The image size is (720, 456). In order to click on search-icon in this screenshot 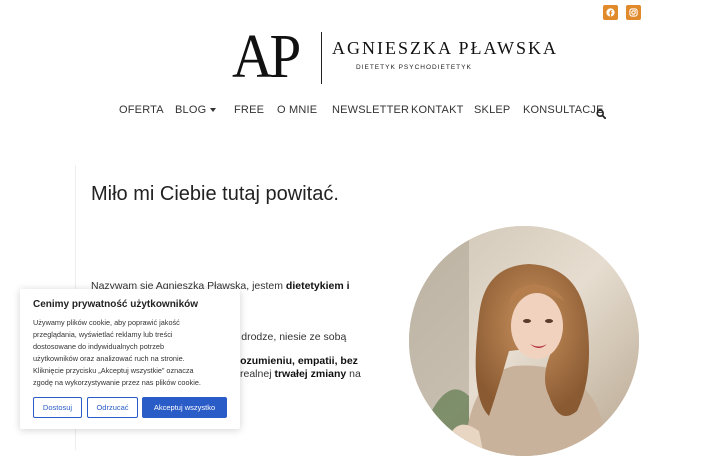, I will do `click(601, 115)`.